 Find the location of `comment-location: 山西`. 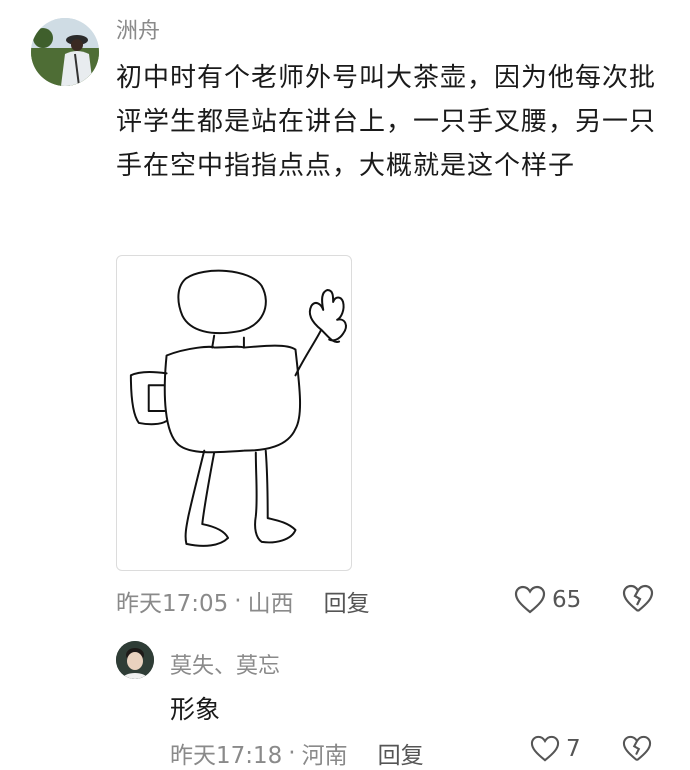

comment-location: 山西 is located at coordinates (270, 604).